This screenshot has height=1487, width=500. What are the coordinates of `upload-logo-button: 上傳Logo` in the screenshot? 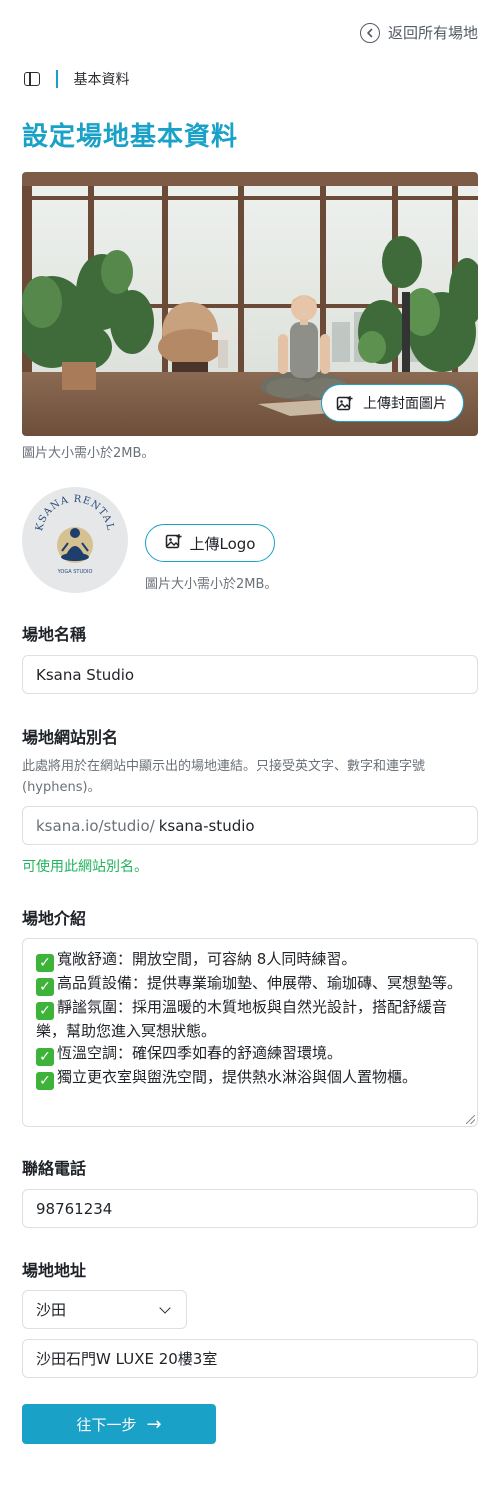 It's located at (210, 543).